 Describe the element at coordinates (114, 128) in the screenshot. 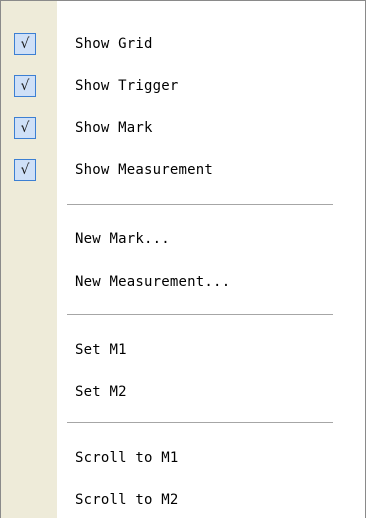

I see `menu-item-label: Show Mark` at that location.